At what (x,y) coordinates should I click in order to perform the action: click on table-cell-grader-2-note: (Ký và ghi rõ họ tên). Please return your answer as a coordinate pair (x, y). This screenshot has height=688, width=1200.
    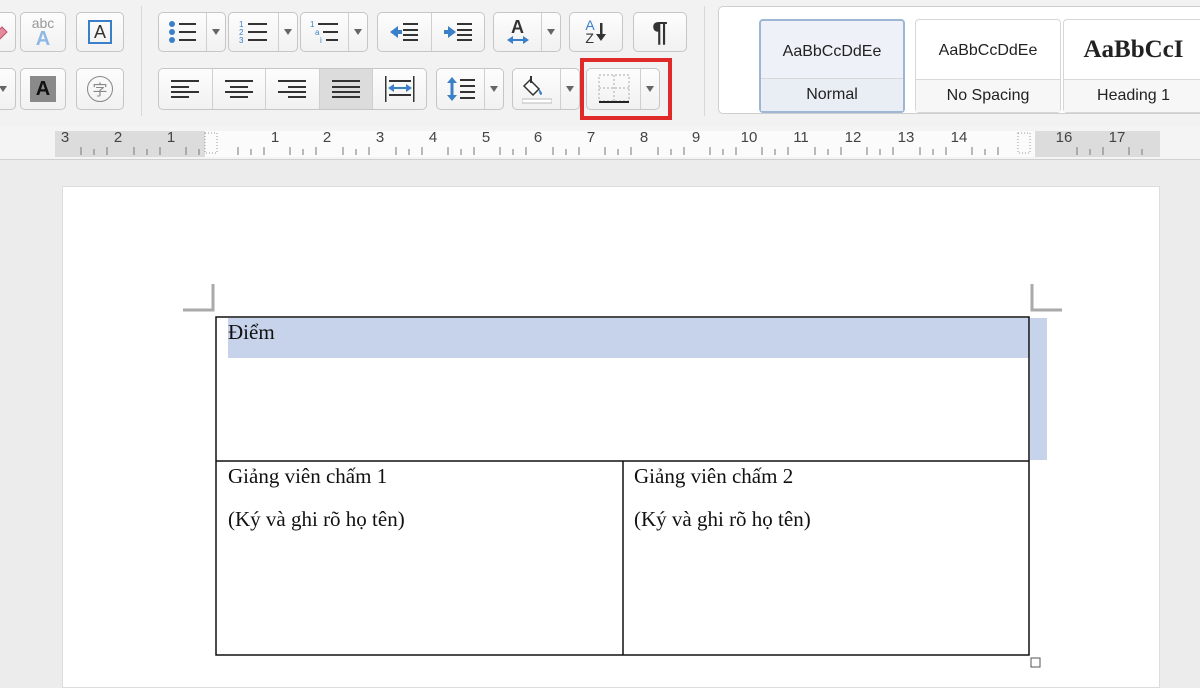
    Looking at the image, I should click on (722, 519).